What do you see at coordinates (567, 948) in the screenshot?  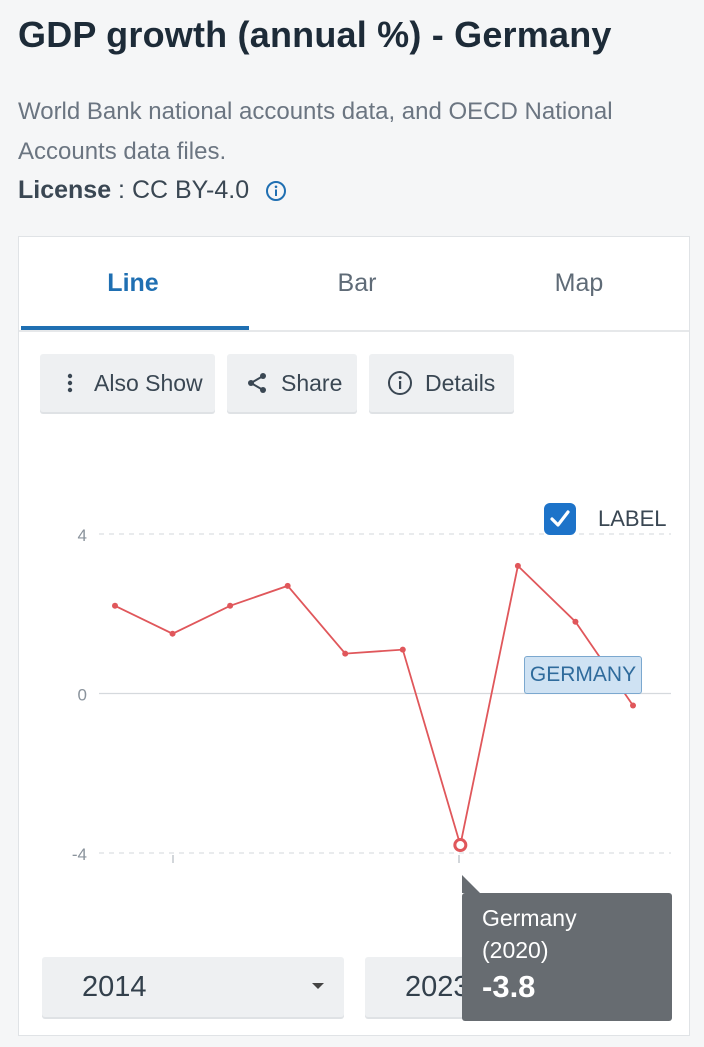 I see `data-tooltip: Germany (2020) -3.8` at bounding box center [567, 948].